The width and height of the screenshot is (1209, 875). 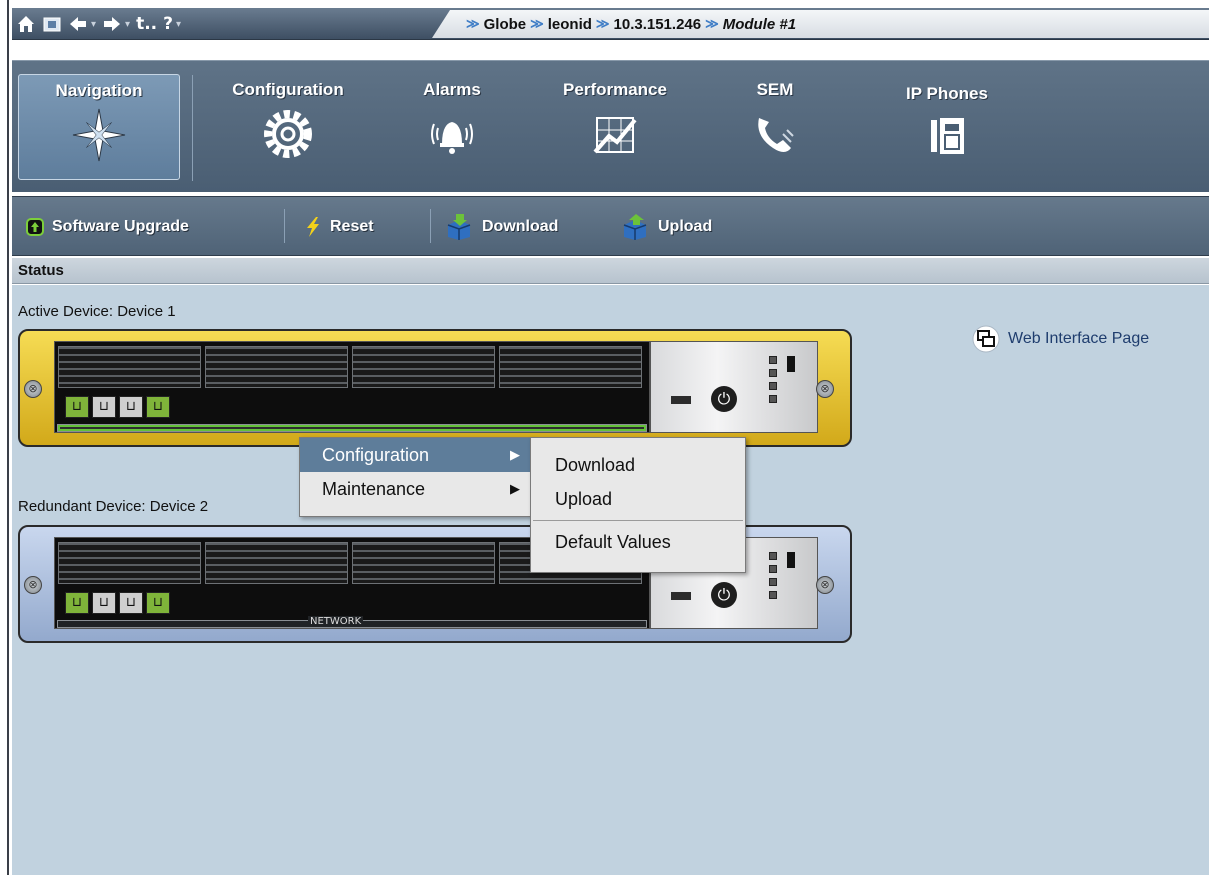 What do you see at coordinates (99, 90) in the screenshot?
I see `tab-label: Navigation` at bounding box center [99, 90].